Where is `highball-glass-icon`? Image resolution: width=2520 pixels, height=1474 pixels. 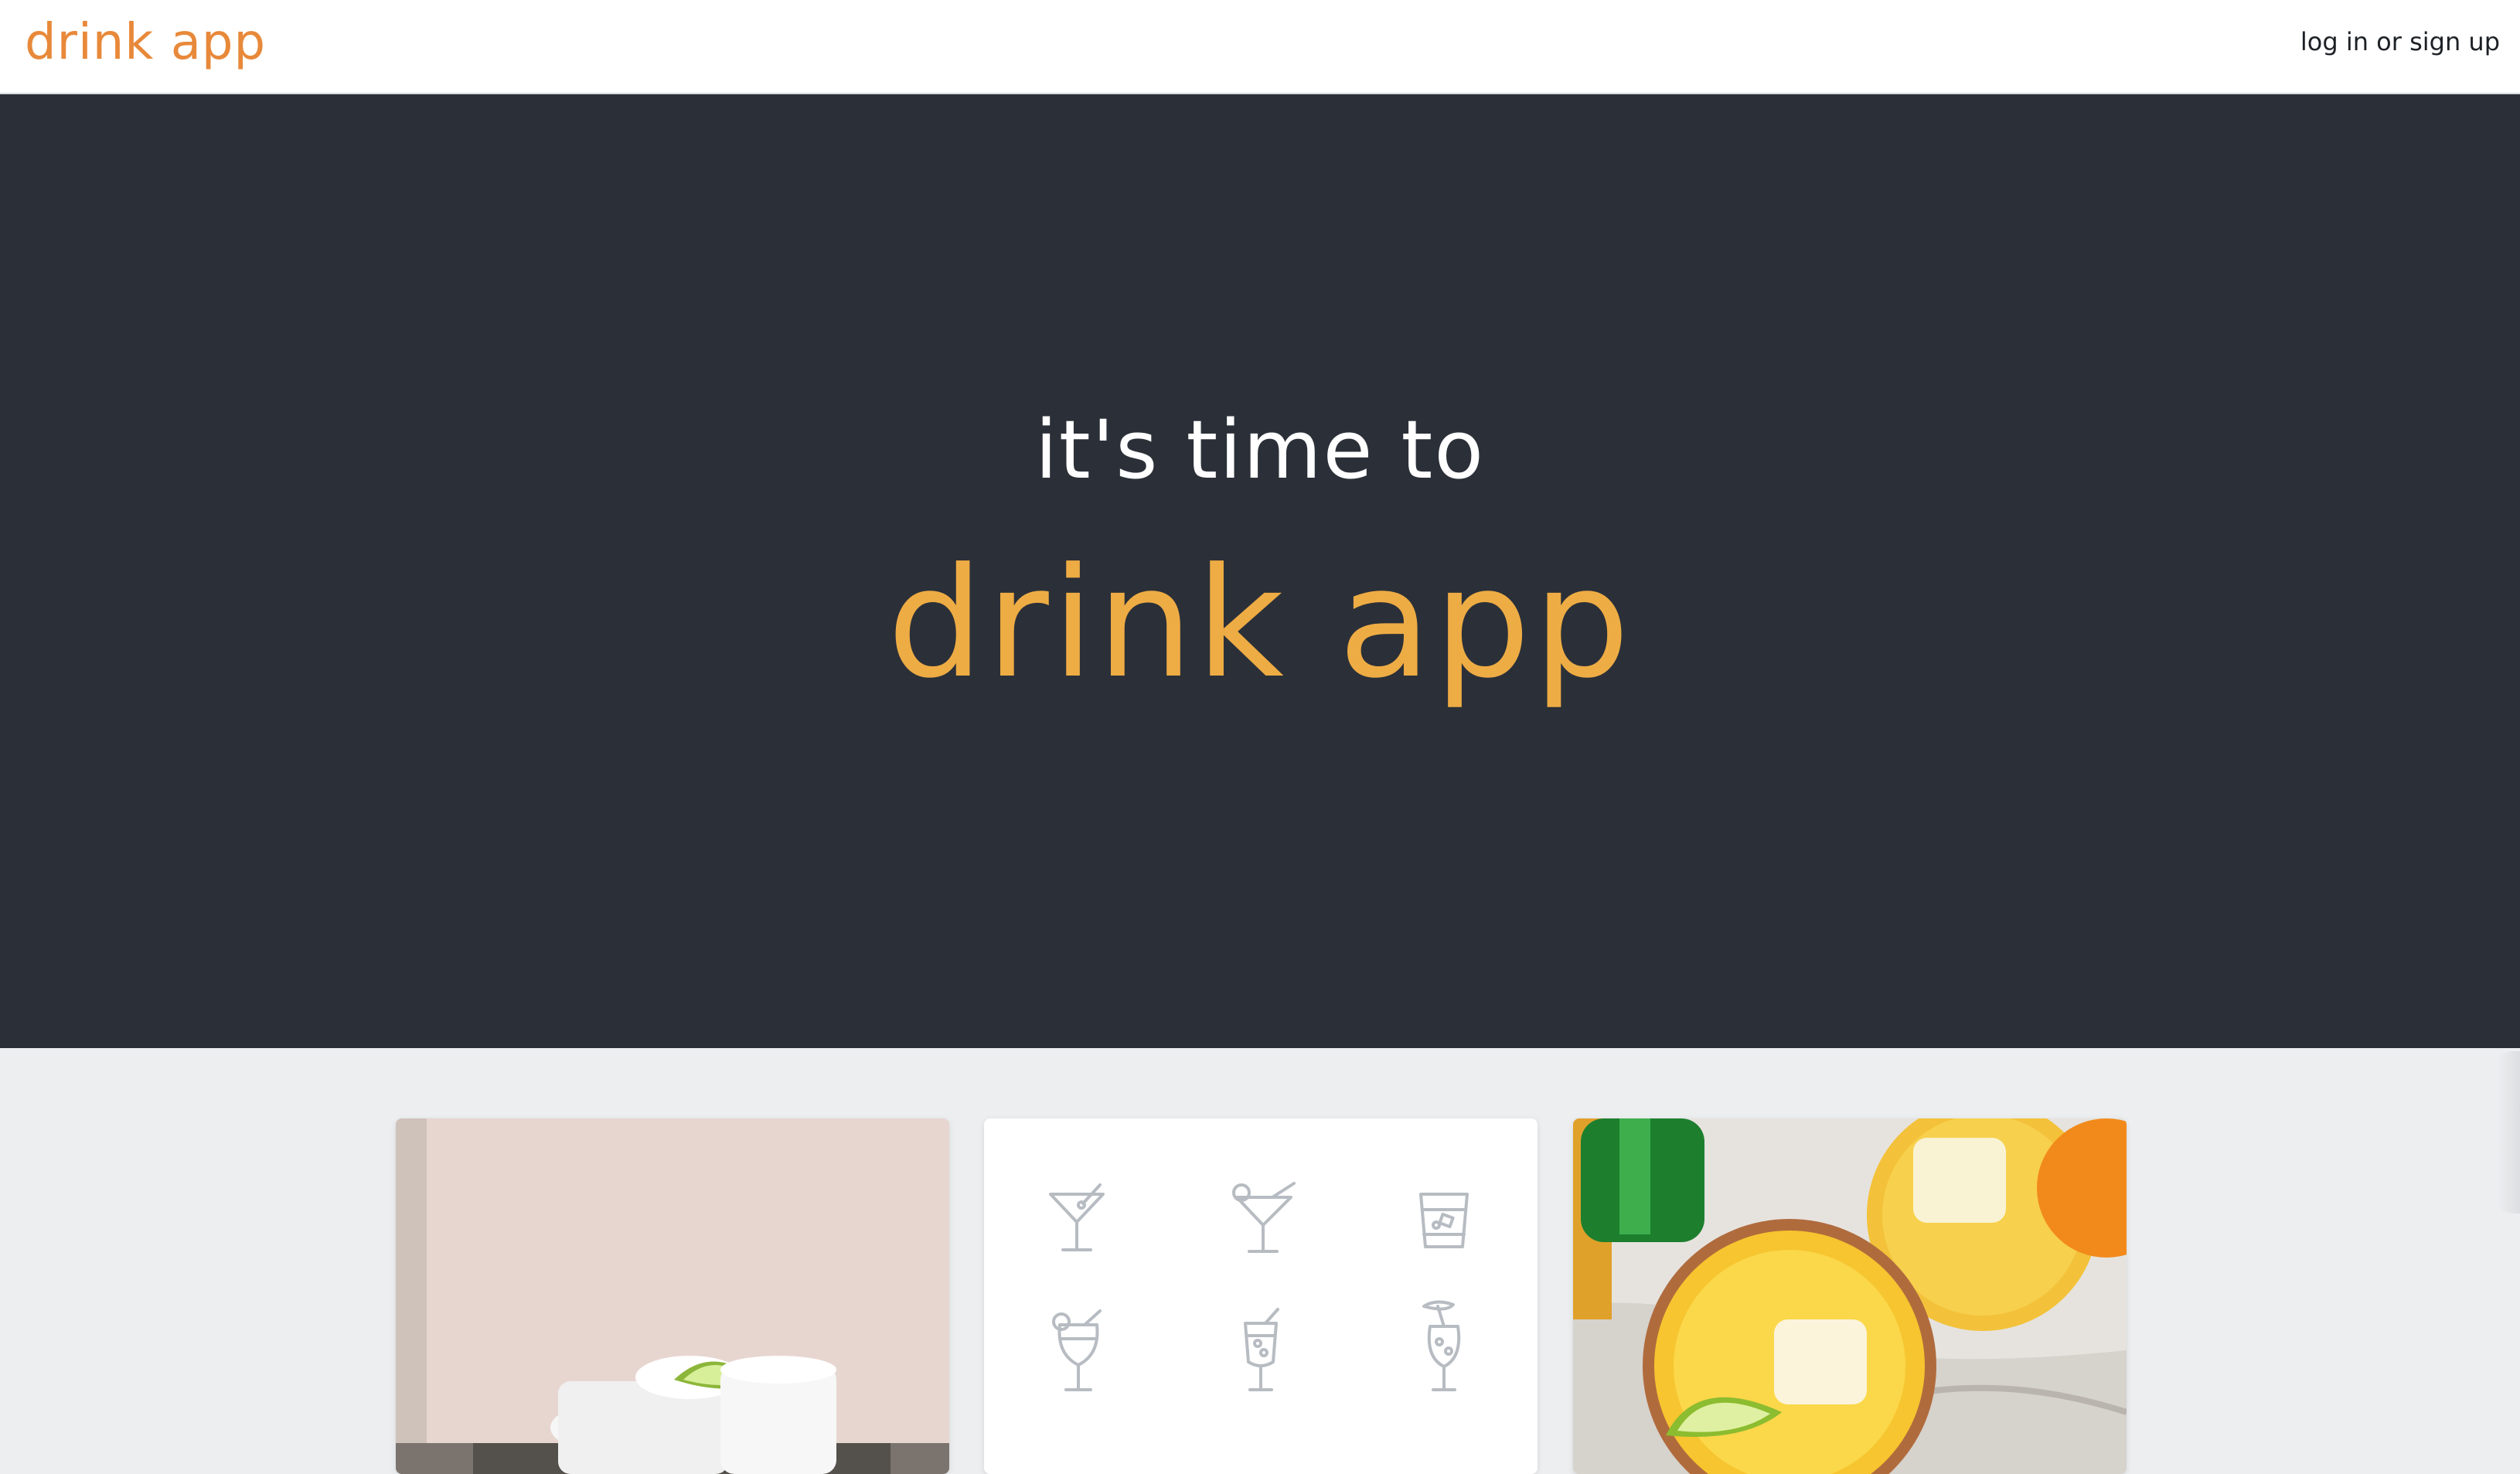 highball-glass-icon is located at coordinates (1261, 1349).